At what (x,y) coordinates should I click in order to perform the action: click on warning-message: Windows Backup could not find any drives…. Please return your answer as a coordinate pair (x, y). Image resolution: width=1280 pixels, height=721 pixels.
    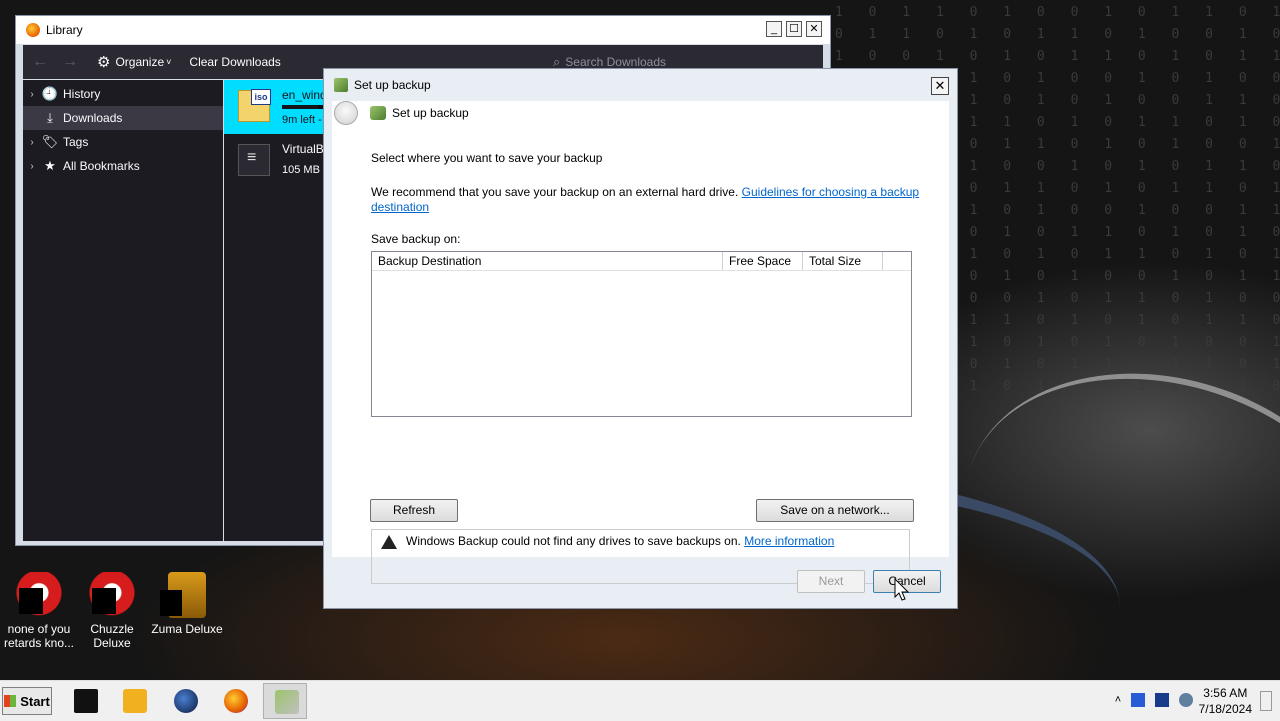
    Looking at the image, I should click on (620, 541).